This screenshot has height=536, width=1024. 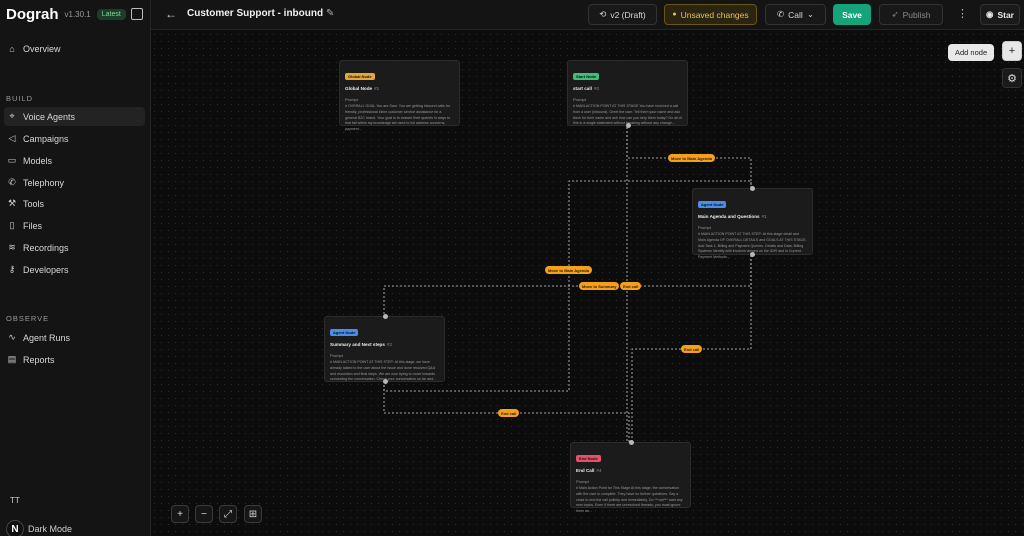 I want to click on node-title-text: start call, so click(x=582, y=88).